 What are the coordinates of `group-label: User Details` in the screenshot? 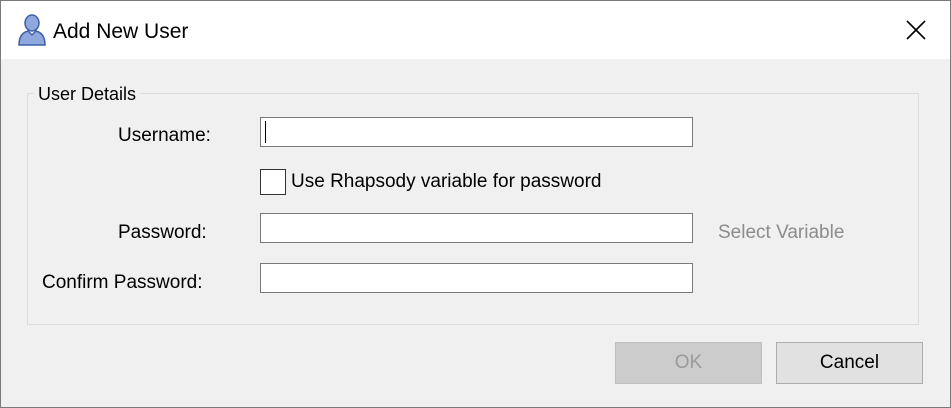 It's located at (87, 94).